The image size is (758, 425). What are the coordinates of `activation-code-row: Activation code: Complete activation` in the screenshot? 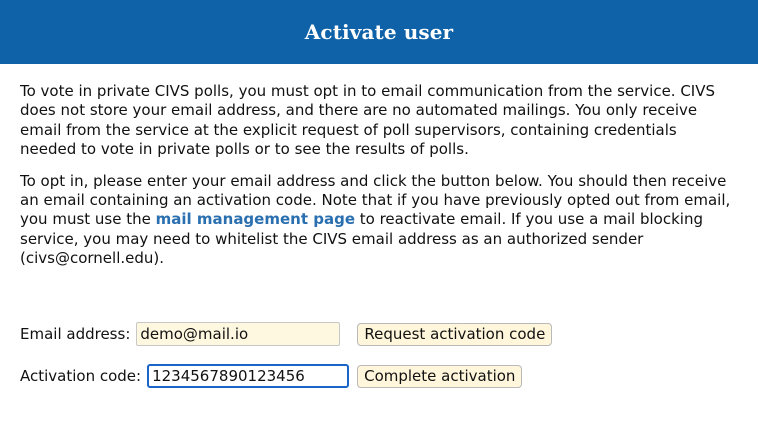 It's located at (271, 376).